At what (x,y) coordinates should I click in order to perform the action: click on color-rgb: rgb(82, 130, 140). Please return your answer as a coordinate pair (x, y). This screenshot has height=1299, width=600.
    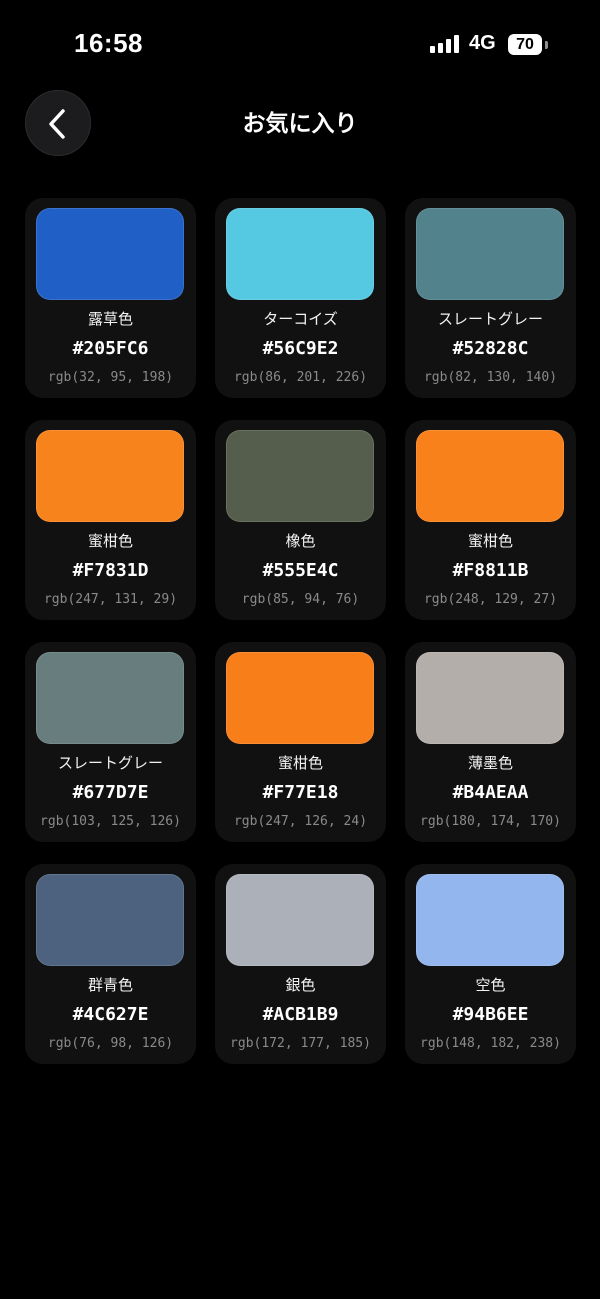
    Looking at the image, I should click on (490, 377).